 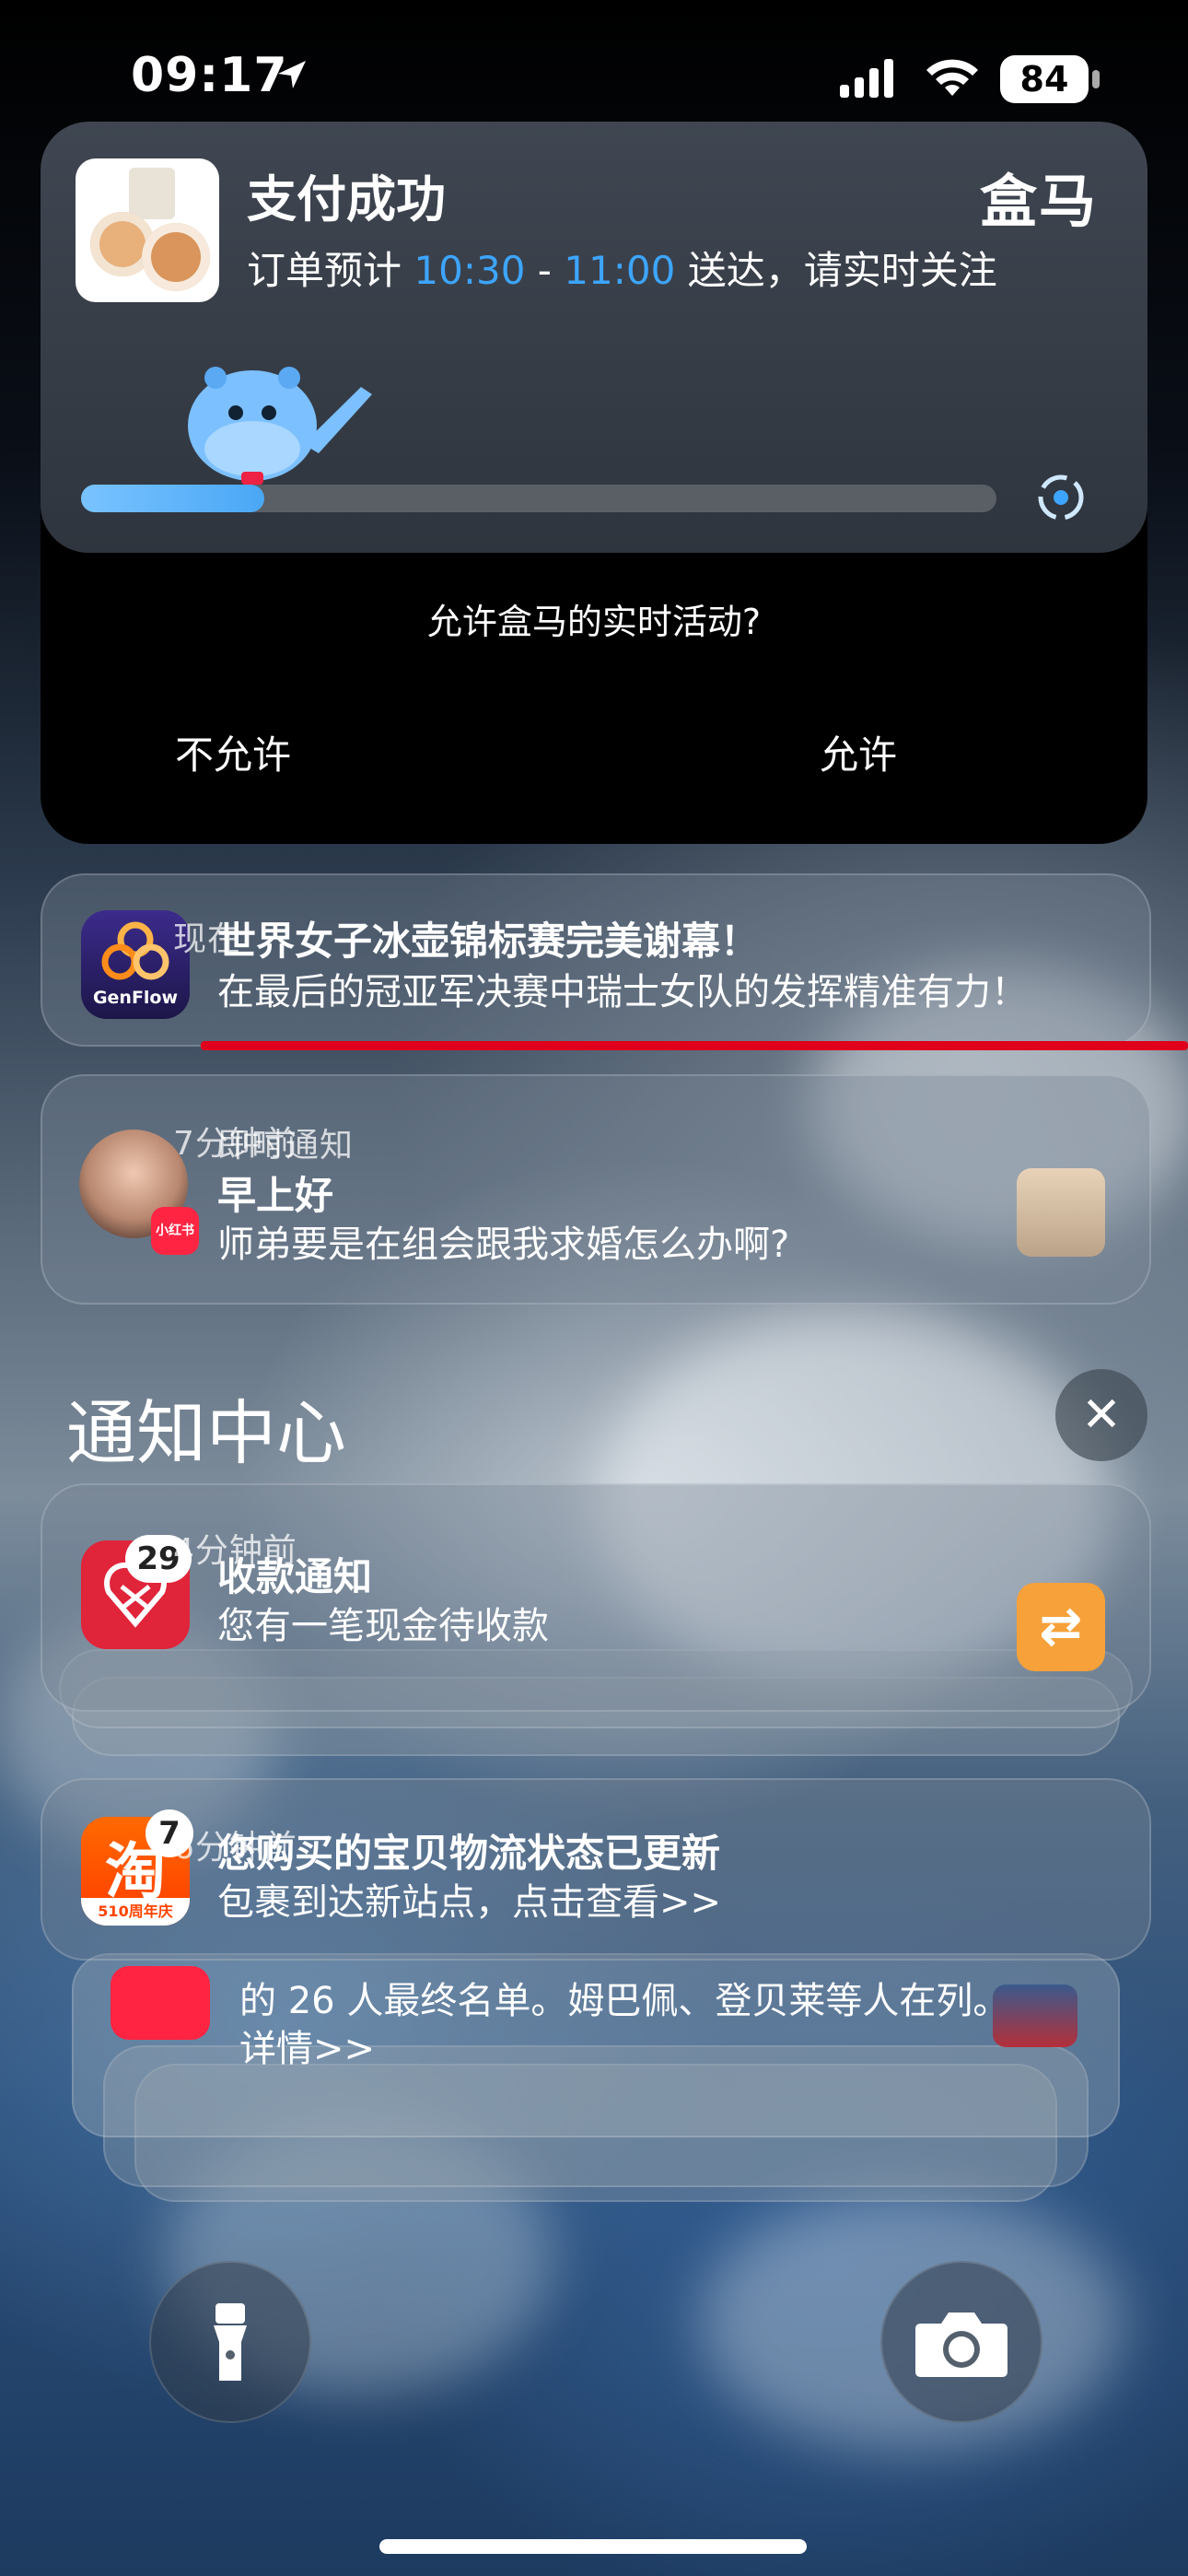 What do you see at coordinates (503, 1245) in the screenshot?
I see `notification-body: 师弟要是在组会跟我求婚怎么办啊?` at bounding box center [503, 1245].